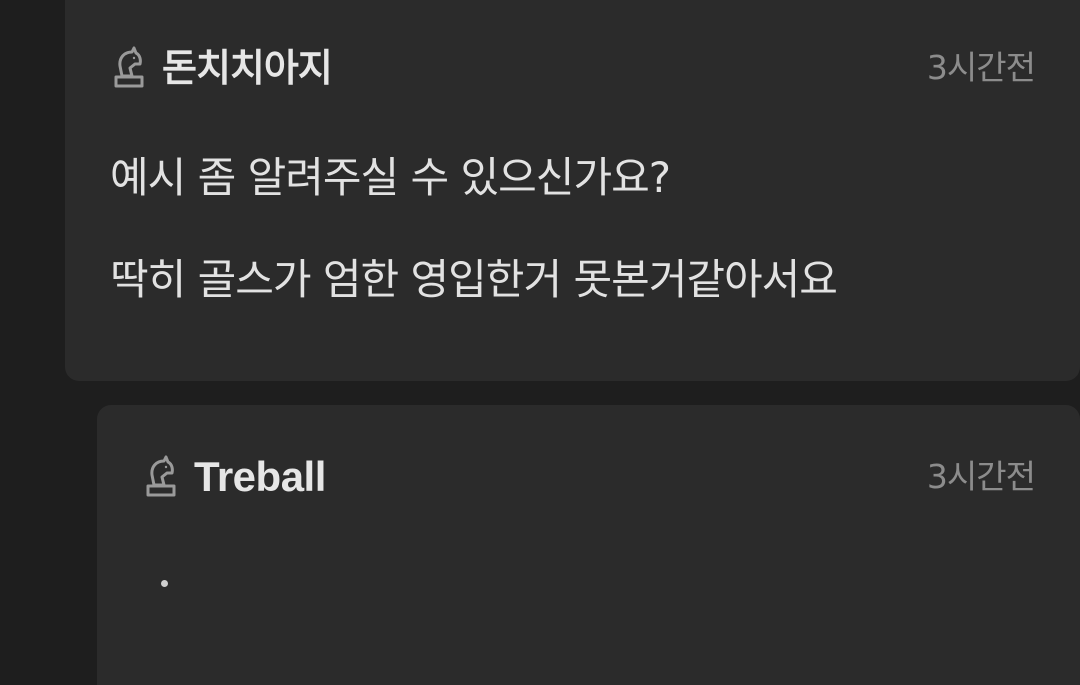 The width and height of the screenshot is (1080, 685). Describe the element at coordinates (247, 68) in the screenshot. I see `comment-username: 돈치치아지` at that location.